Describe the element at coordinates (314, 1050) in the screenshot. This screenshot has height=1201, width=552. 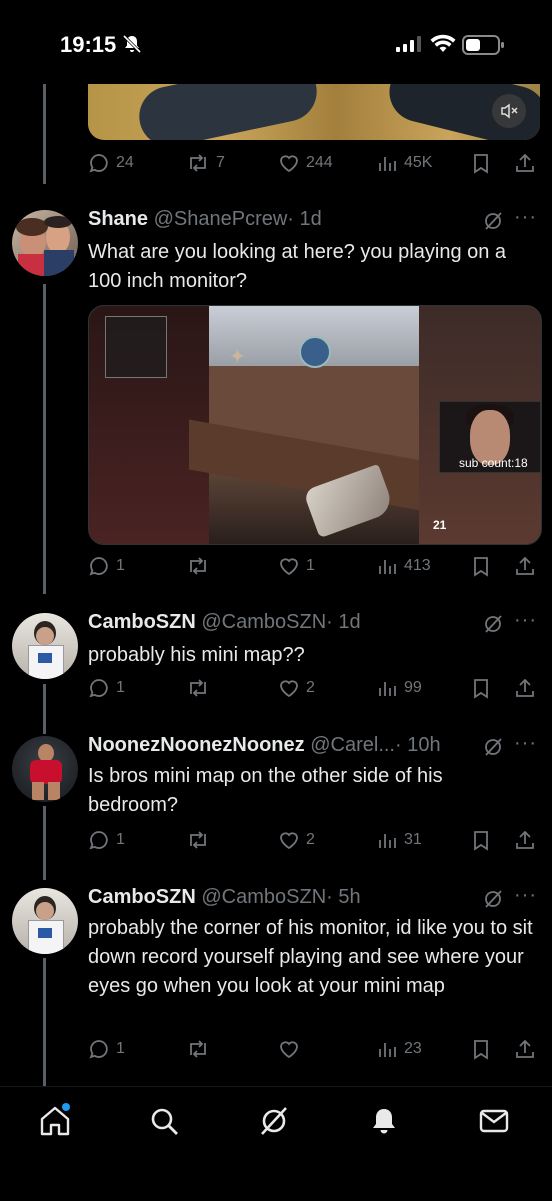
I see `tweet-actions: 1 23` at that location.